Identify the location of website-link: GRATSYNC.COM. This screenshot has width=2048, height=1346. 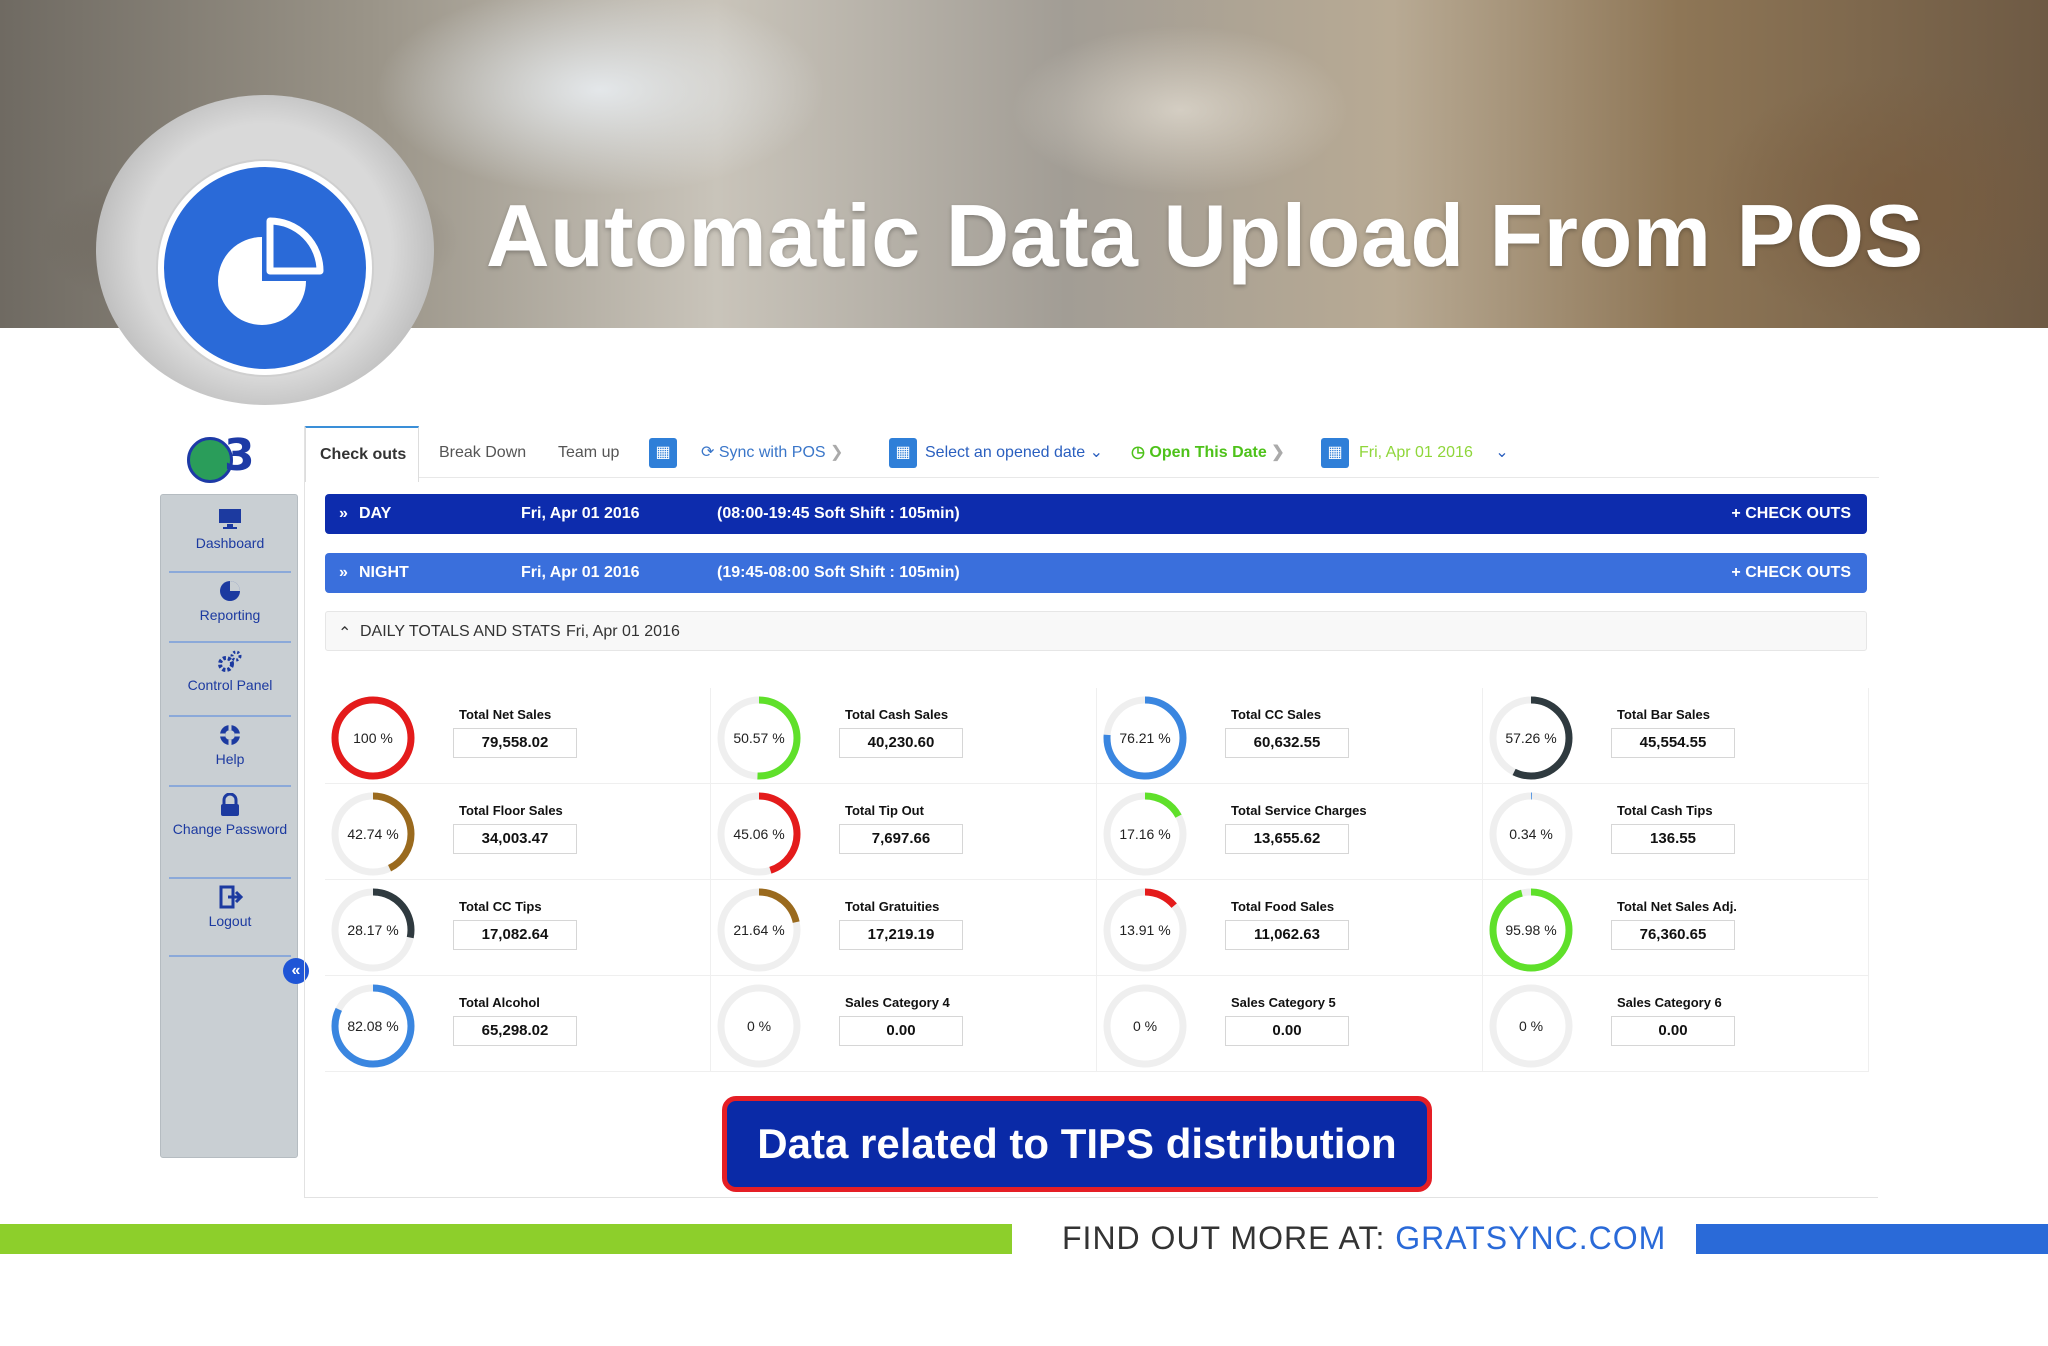
(1530, 1238).